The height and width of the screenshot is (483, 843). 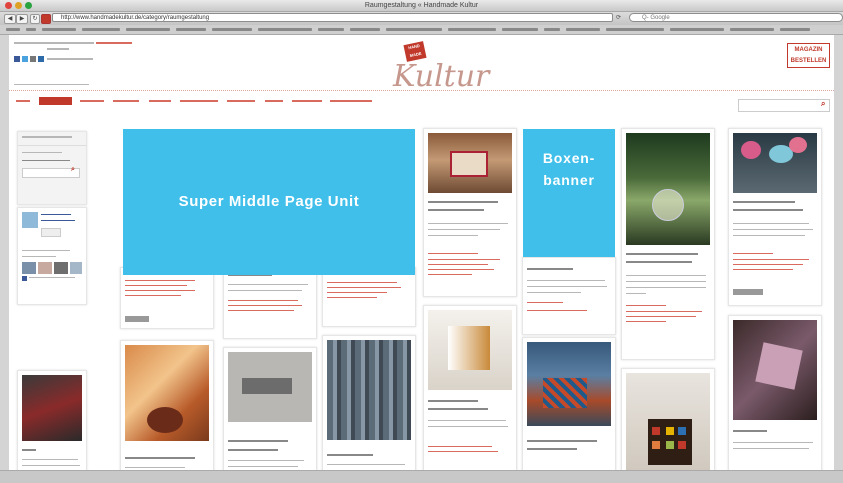 What do you see at coordinates (51, 232) in the screenshot?
I see `like-button` at bounding box center [51, 232].